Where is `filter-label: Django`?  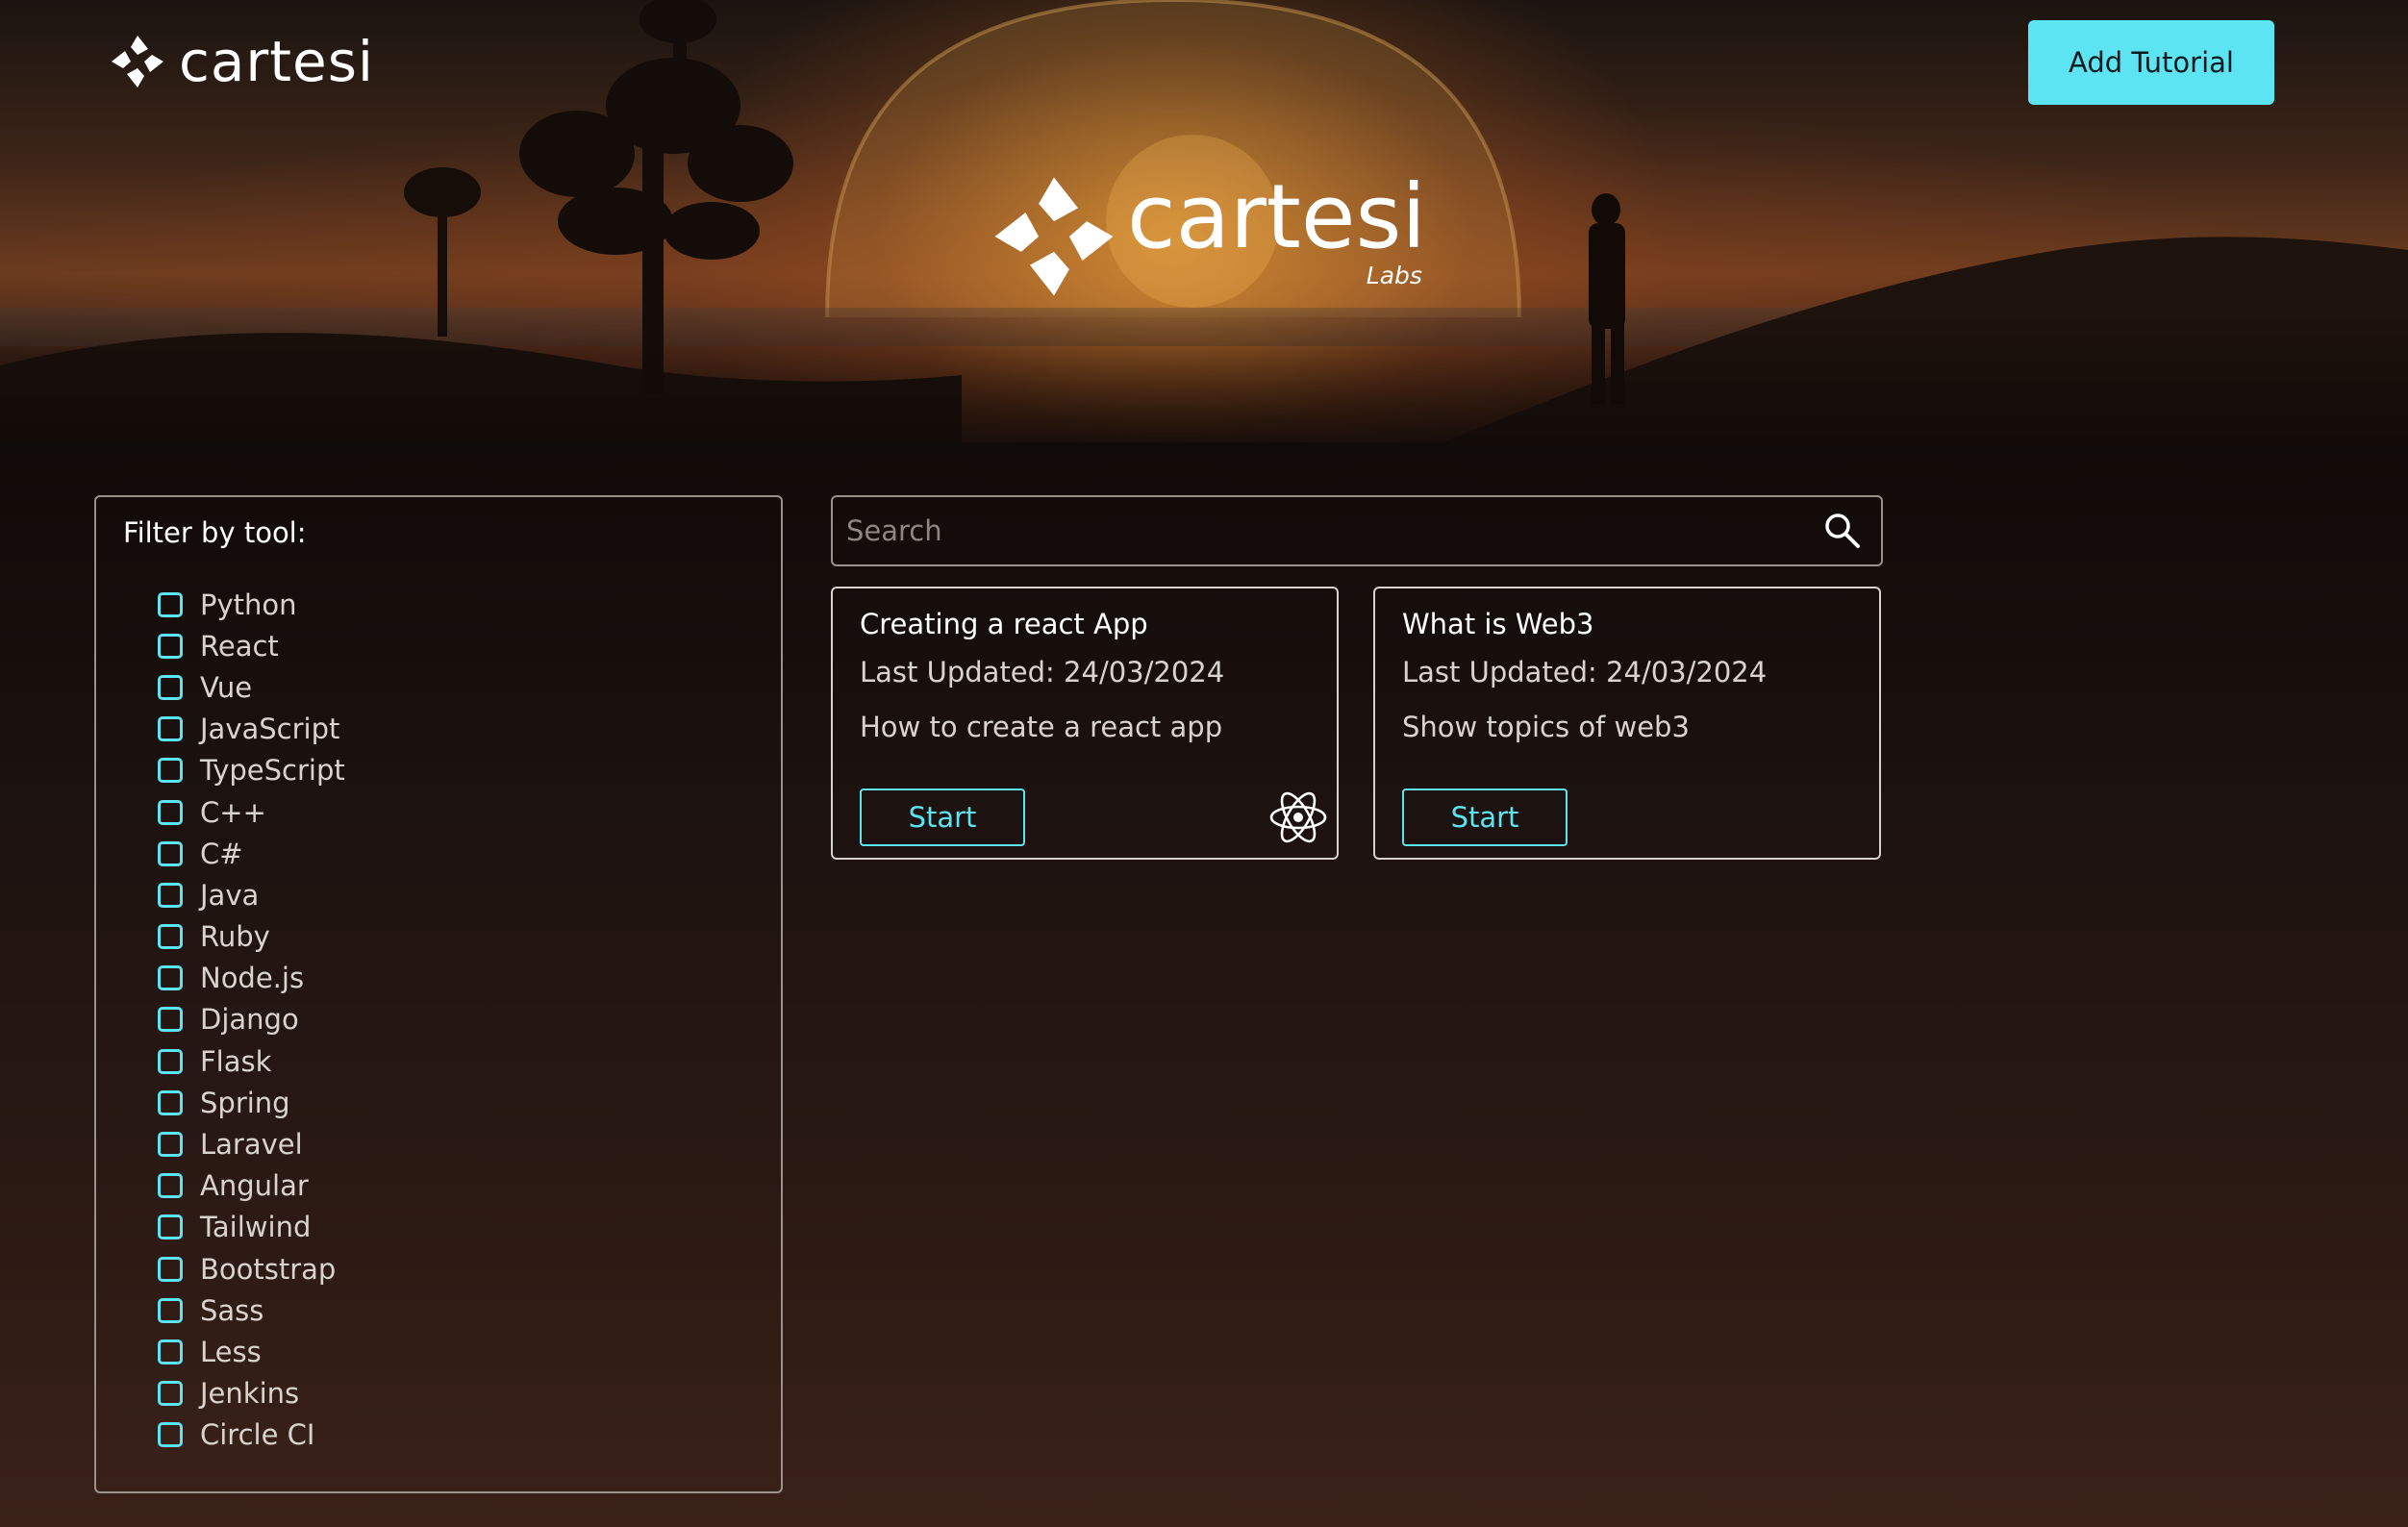
filter-label: Django is located at coordinates (249, 1020).